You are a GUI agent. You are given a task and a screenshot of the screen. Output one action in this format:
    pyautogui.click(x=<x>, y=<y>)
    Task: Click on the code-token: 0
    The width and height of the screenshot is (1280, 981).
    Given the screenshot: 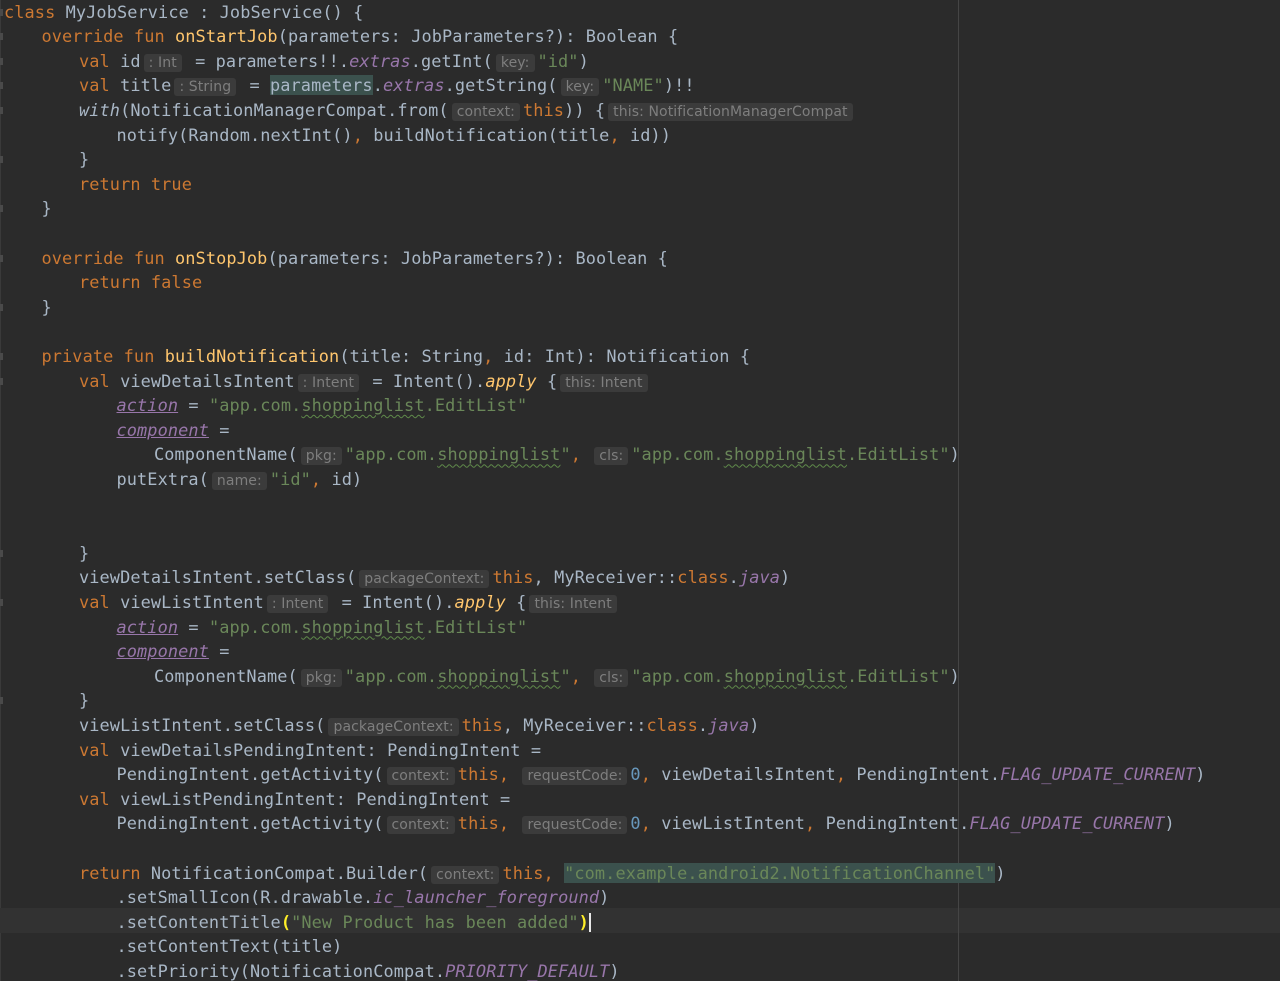 What is the action you would take?
    pyautogui.click(x=635, y=823)
    